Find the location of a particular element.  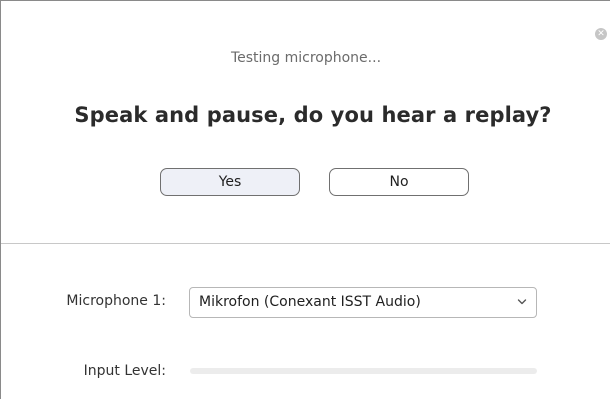

no-button: No is located at coordinates (399, 182).